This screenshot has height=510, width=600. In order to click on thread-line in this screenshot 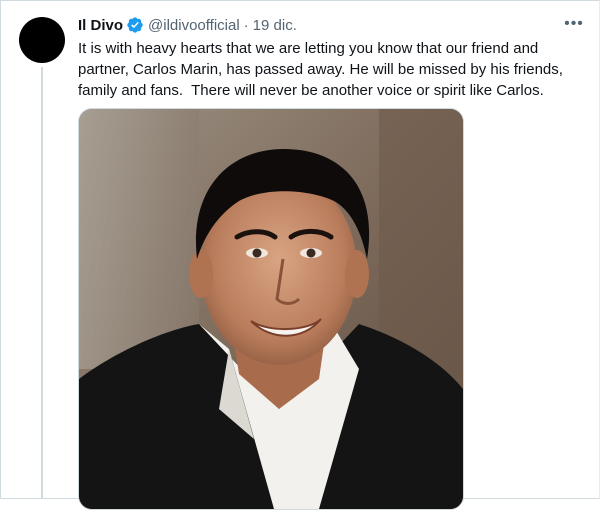, I will do `click(42, 283)`.